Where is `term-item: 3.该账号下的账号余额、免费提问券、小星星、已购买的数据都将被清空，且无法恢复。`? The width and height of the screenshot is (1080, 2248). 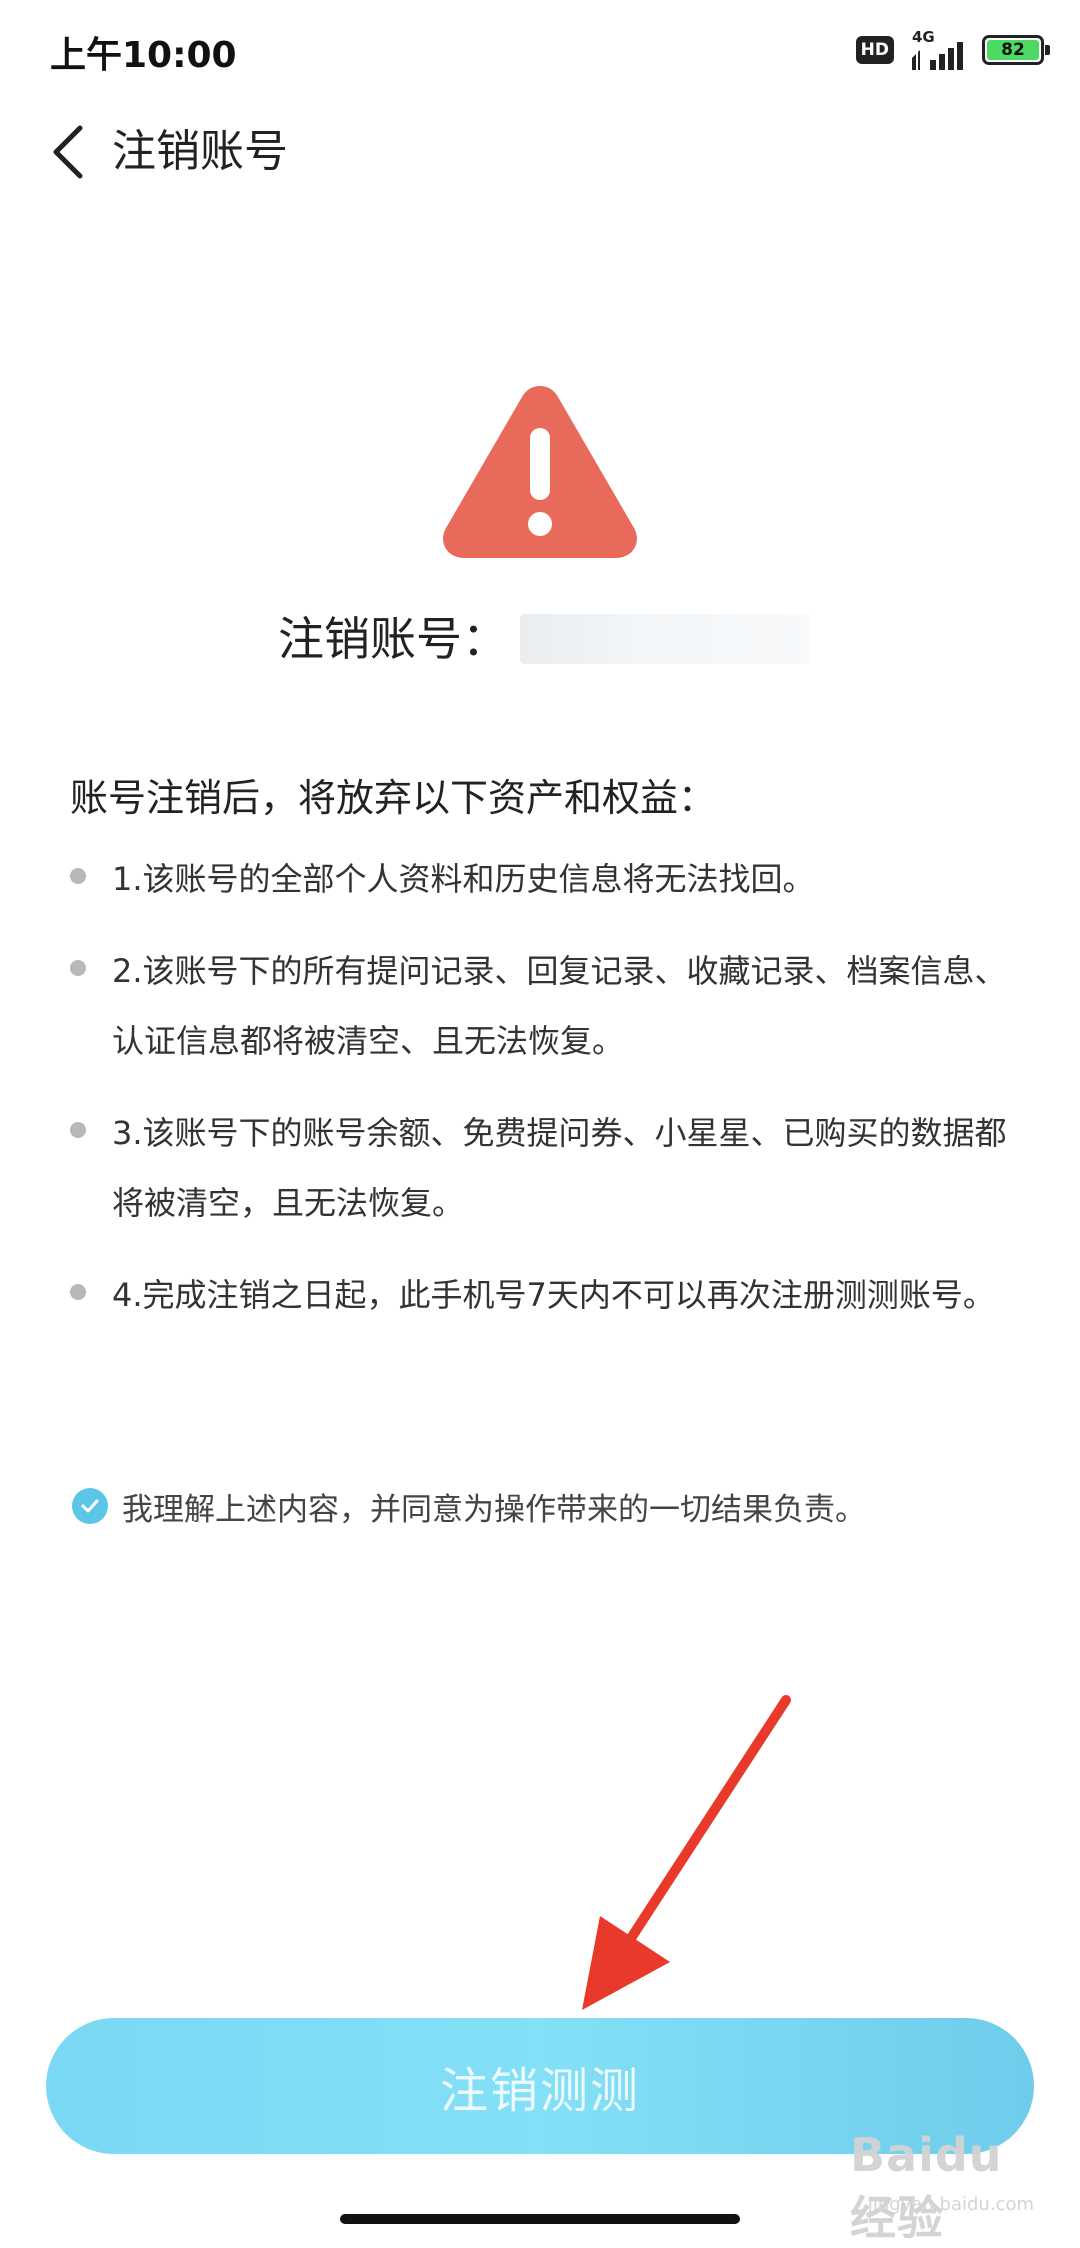
term-item: 3.该账号下的账号余额、免费提问券、小星星、已购买的数据都将被清空，且无法恢复。 is located at coordinates (545, 1168).